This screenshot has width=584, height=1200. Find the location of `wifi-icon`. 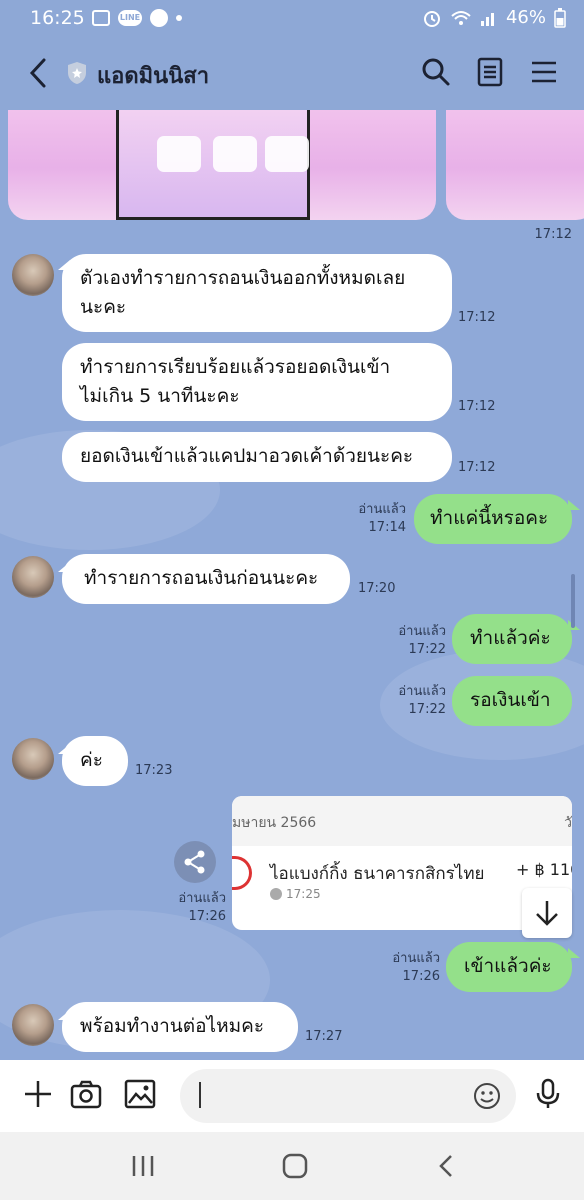

wifi-icon is located at coordinates (461, 17).